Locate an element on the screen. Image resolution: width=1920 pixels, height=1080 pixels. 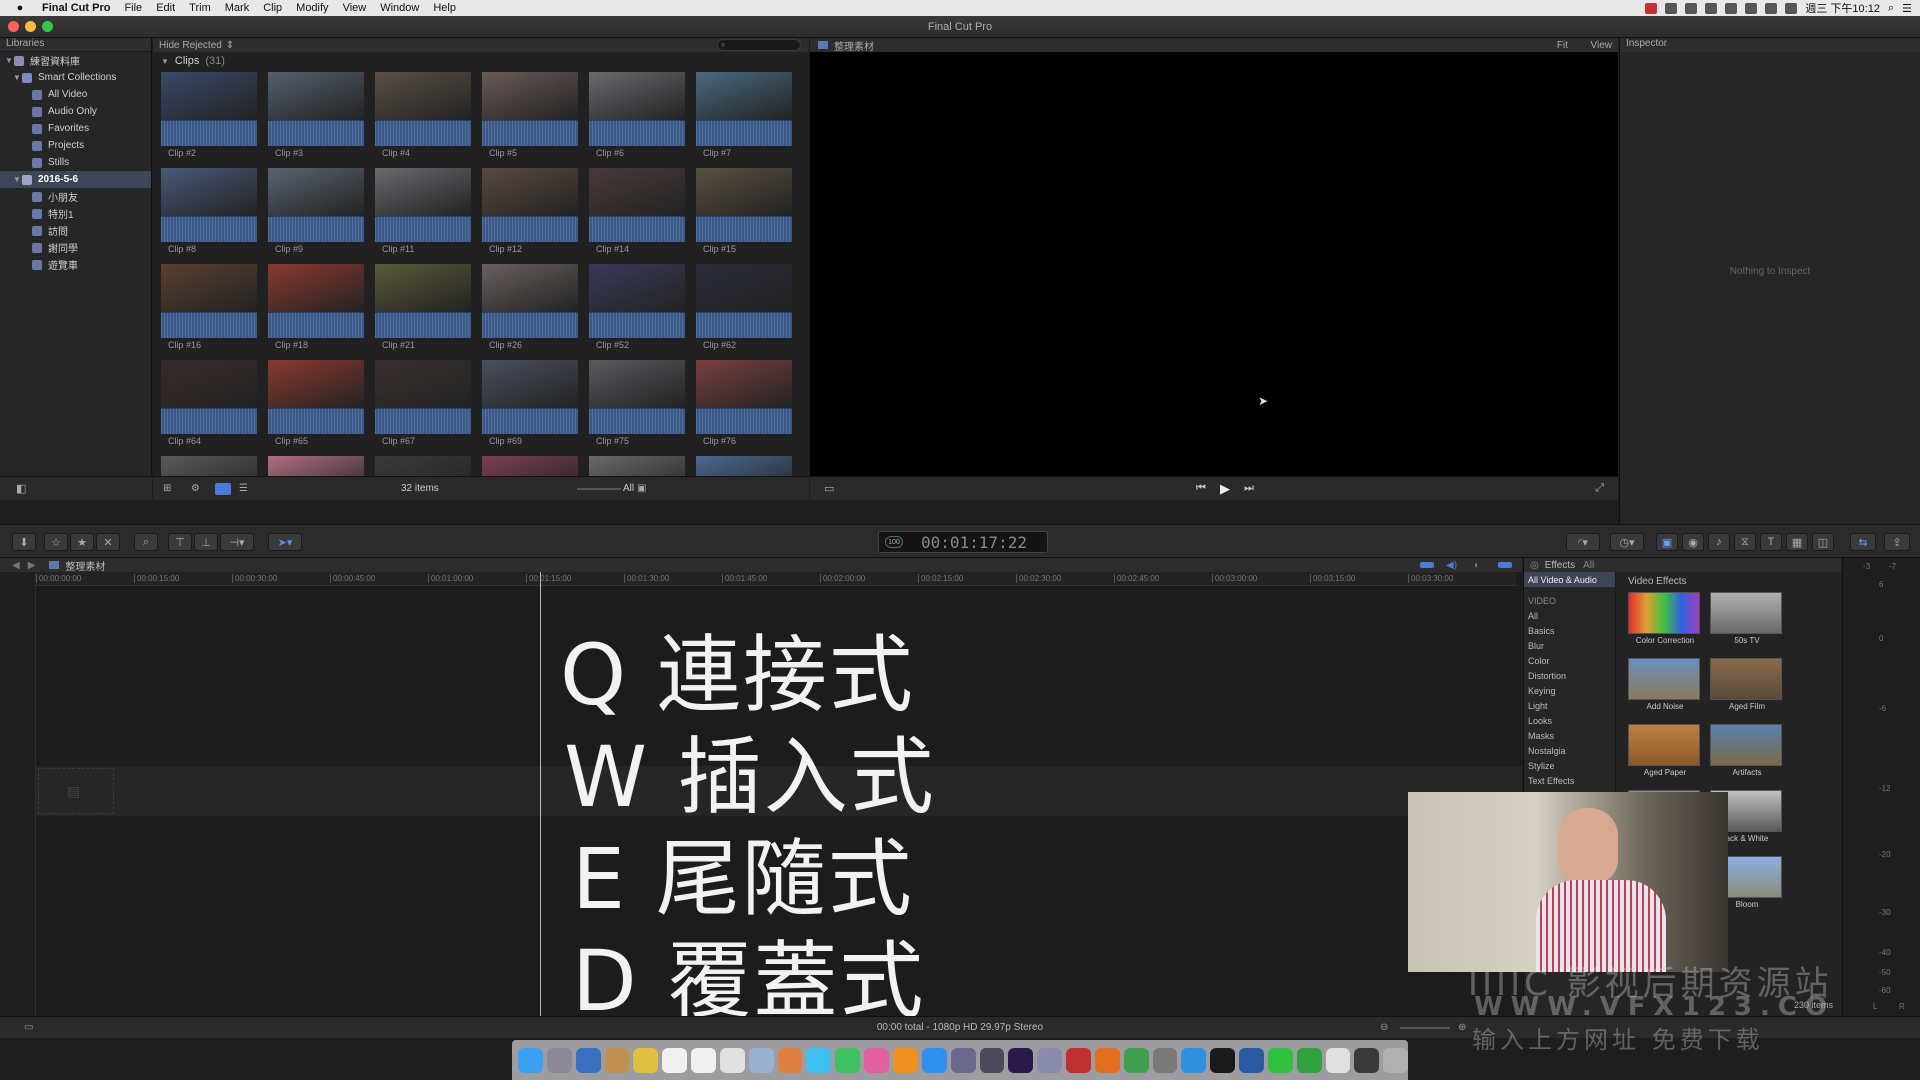
clip-appearance-icon is located at coordinates (1427, 565).